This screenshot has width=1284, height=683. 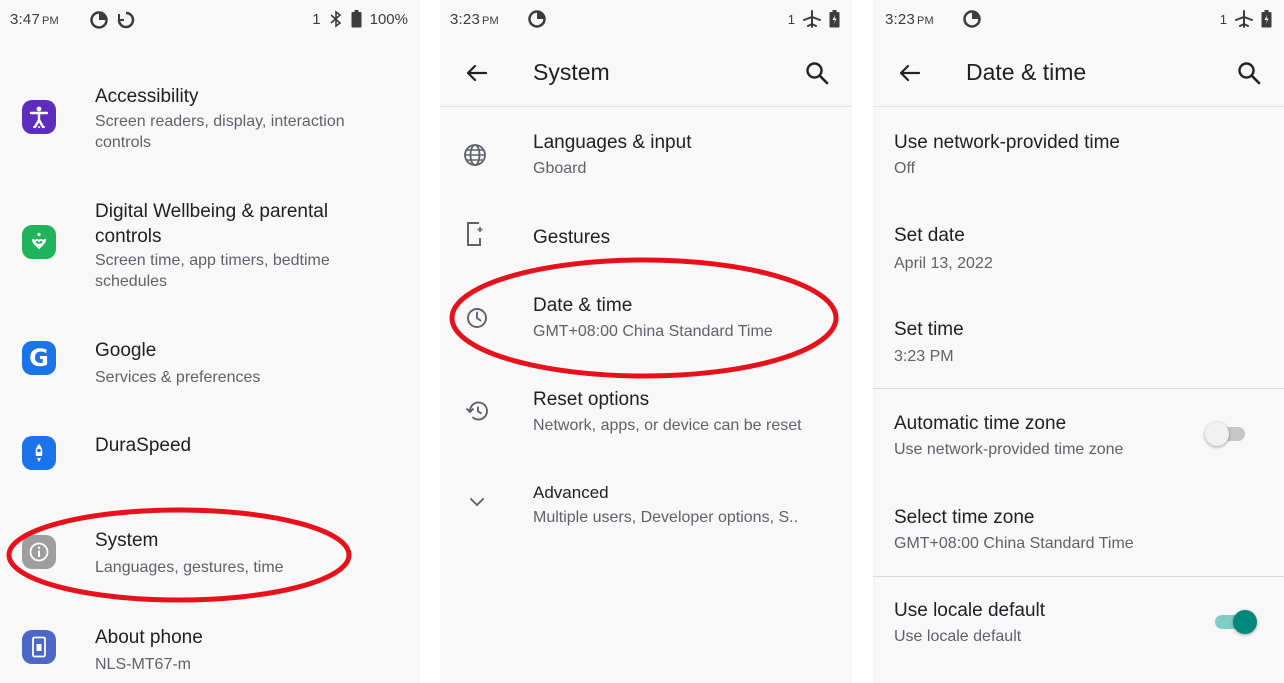 I want to click on item-subtitle: Services & preferences, so click(x=178, y=377).